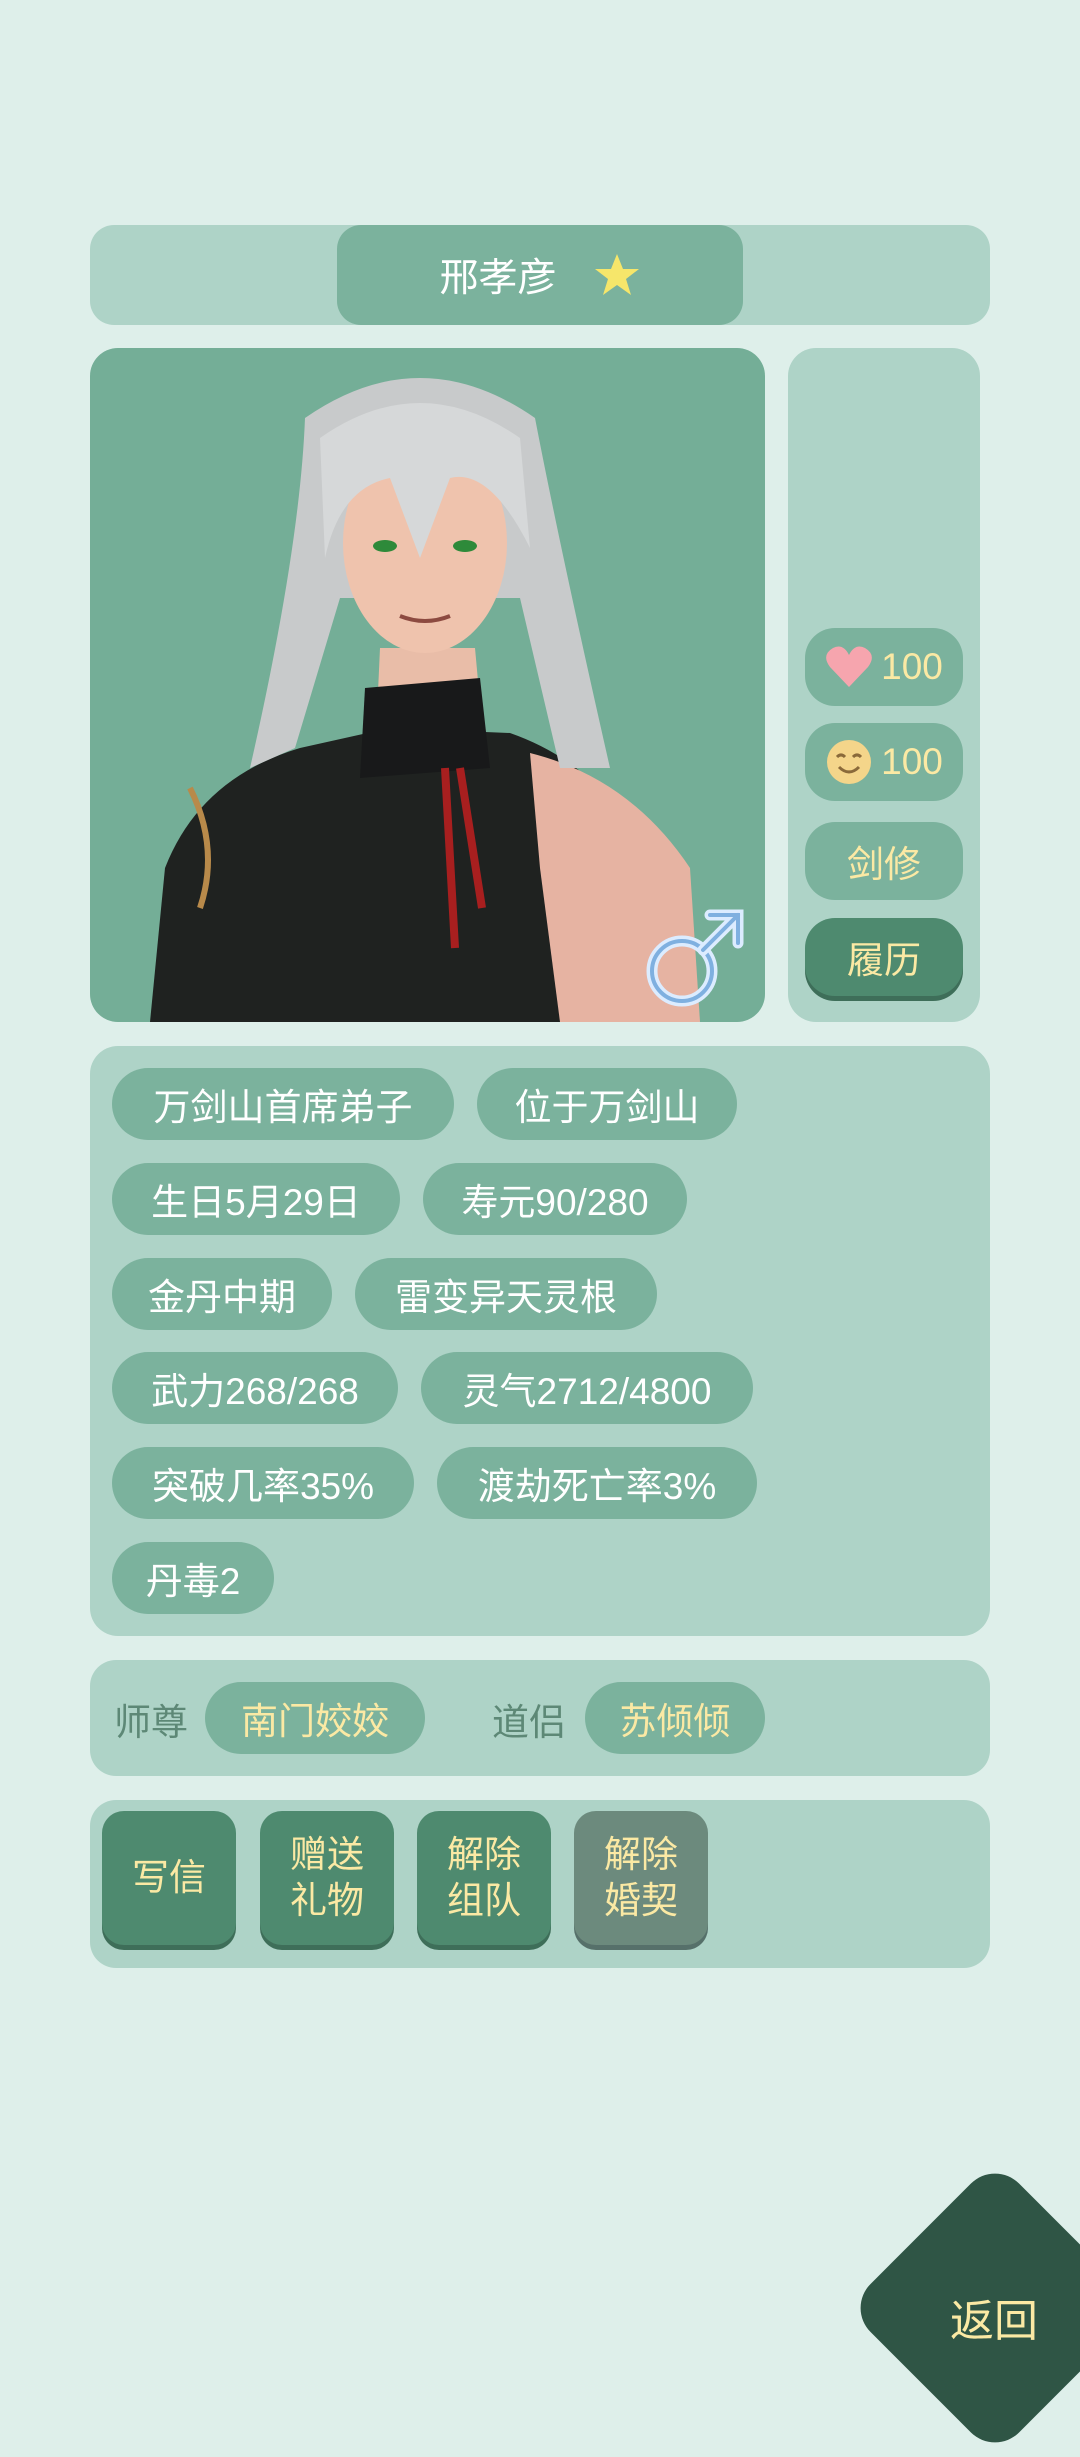 The image size is (1080, 2457). What do you see at coordinates (151, 1722) in the screenshot?
I see `master-label: 师尊` at bounding box center [151, 1722].